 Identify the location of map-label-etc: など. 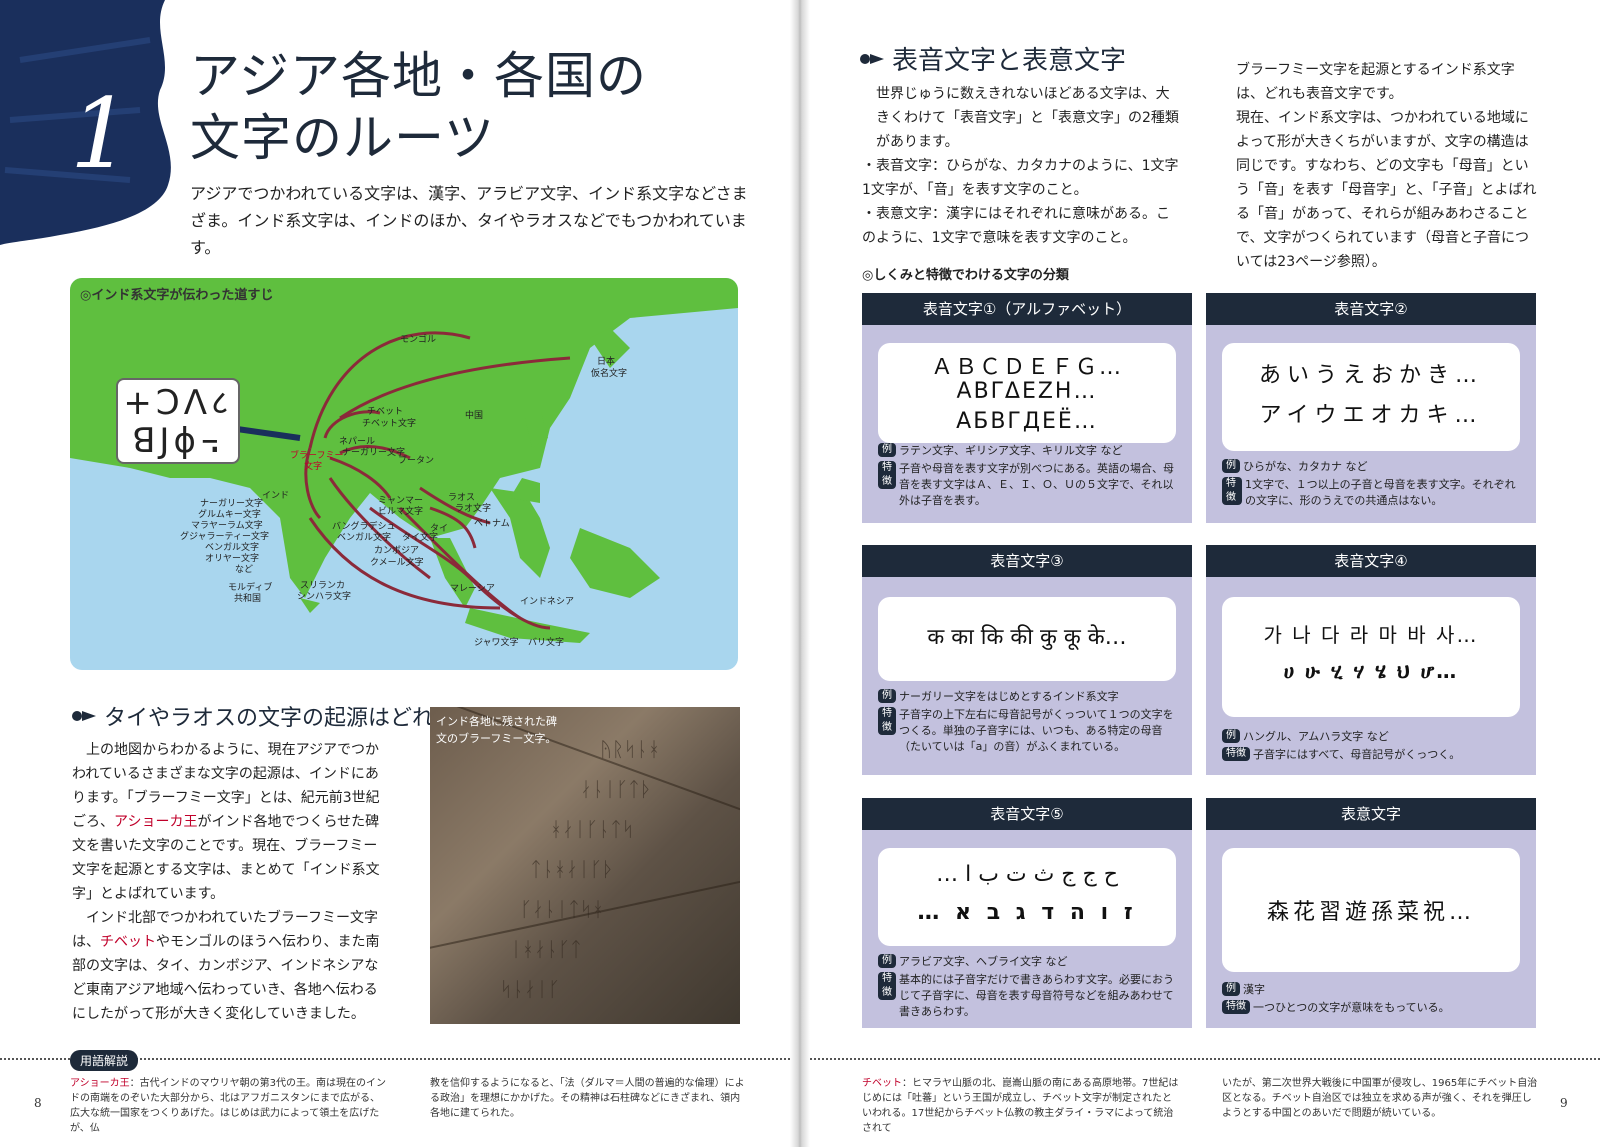
(244, 570).